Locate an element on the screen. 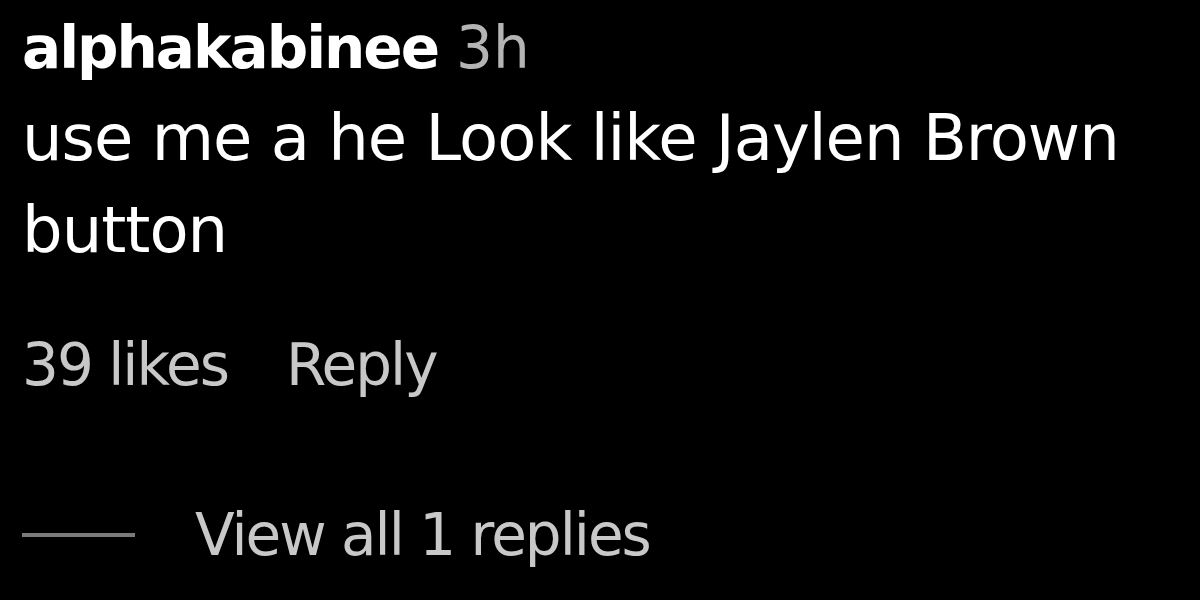 The width and height of the screenshot is (1200, 600). likes-count: 39 likes is located at coordinates (125, 365).